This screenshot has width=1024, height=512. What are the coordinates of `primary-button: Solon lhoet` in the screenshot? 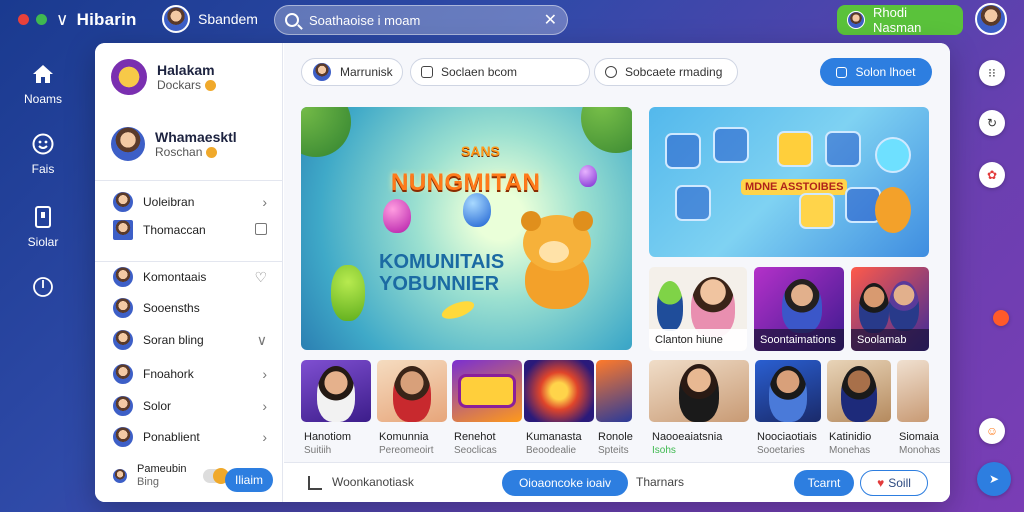 It's located at (876, 72).